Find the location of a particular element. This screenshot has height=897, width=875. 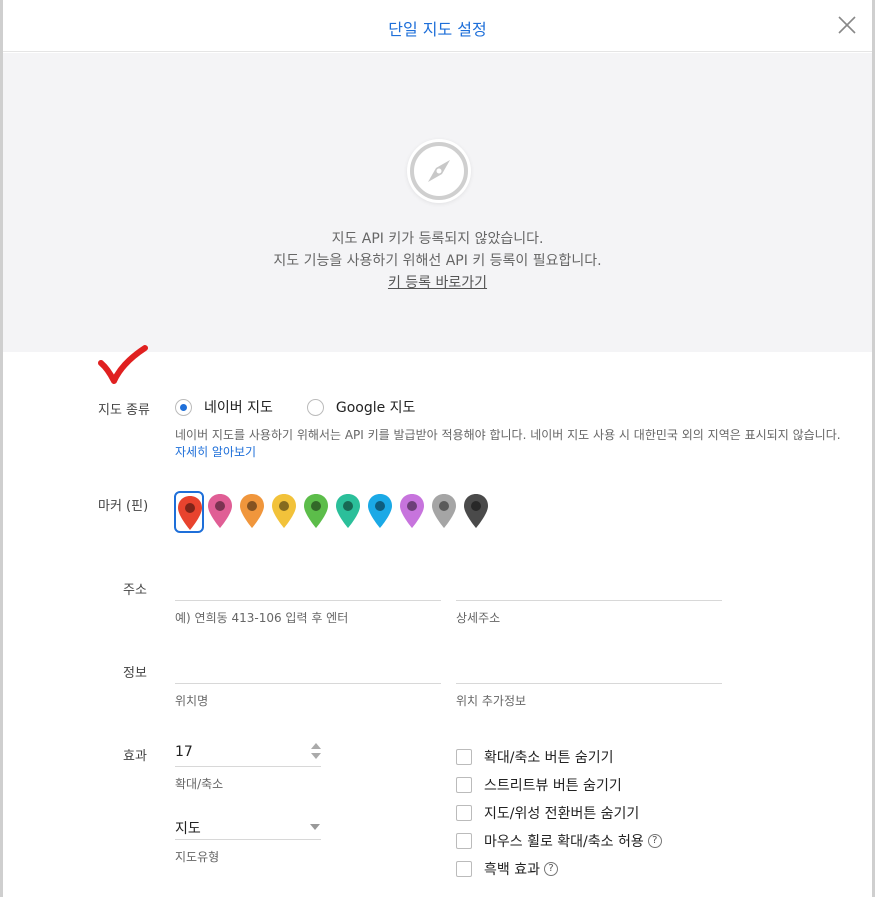

detail-address-input is located at coordinates (589, 586).